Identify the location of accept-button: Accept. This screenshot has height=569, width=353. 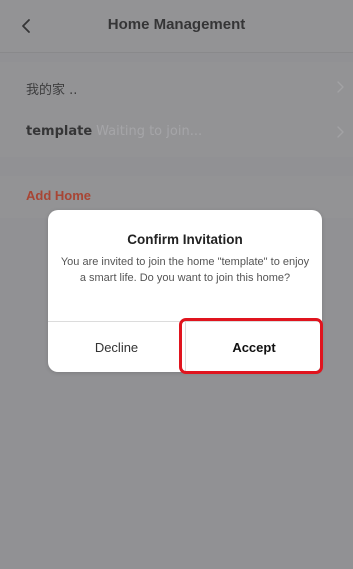
(254, 347).